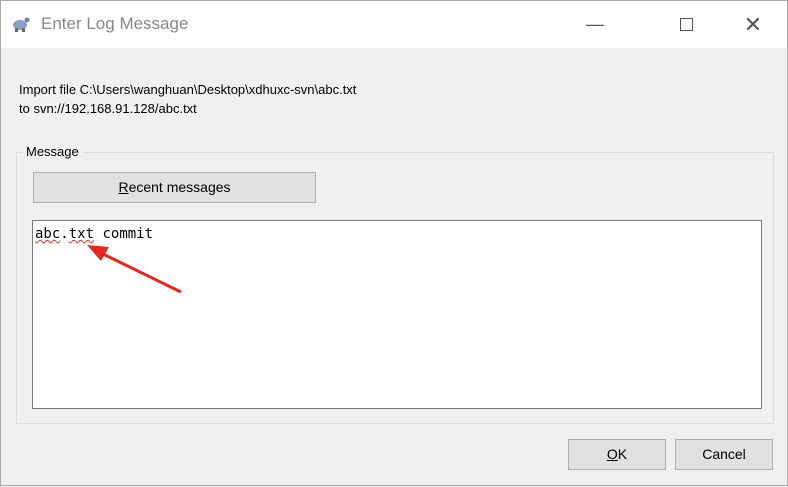  I want to click on maximize-button, so click(686, 24).